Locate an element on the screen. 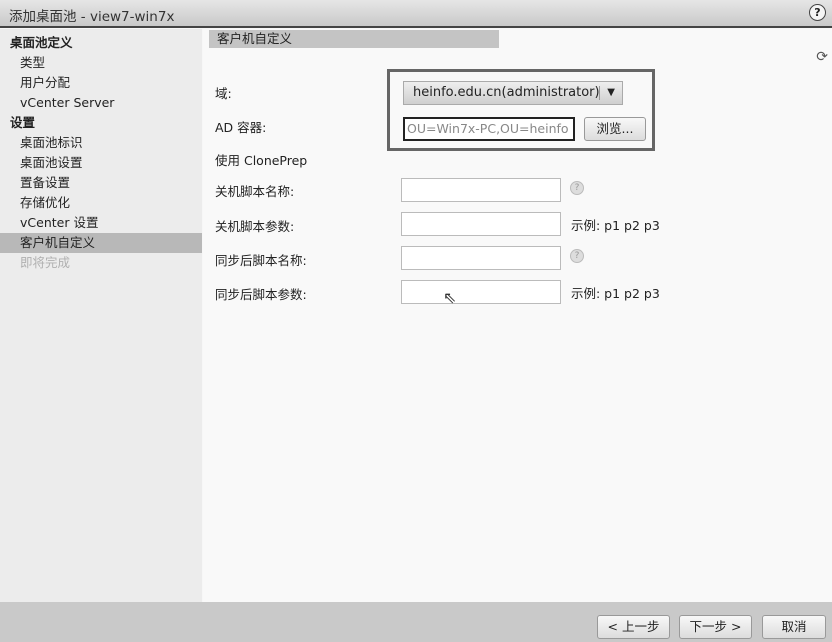 The width and height of the screenshot is (832, 642). post-sync-script-name-label: 同步后脚本名称: is located at coordinates (261, 260).